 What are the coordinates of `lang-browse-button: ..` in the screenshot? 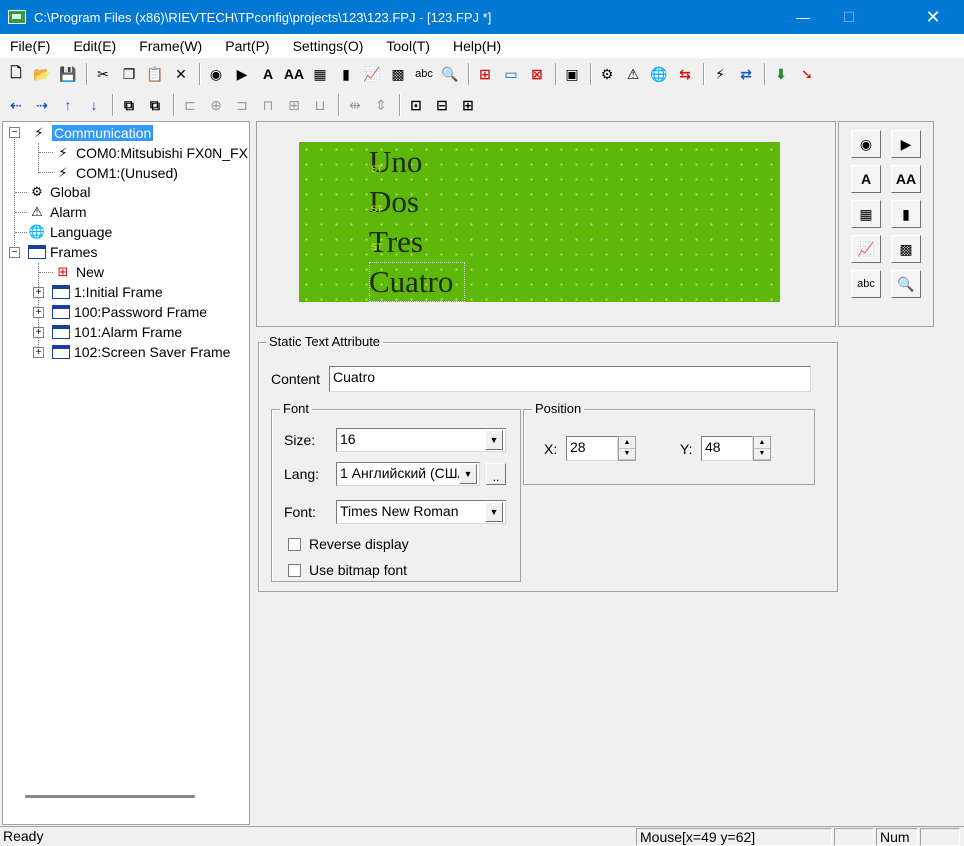 It's located at (496, 474).